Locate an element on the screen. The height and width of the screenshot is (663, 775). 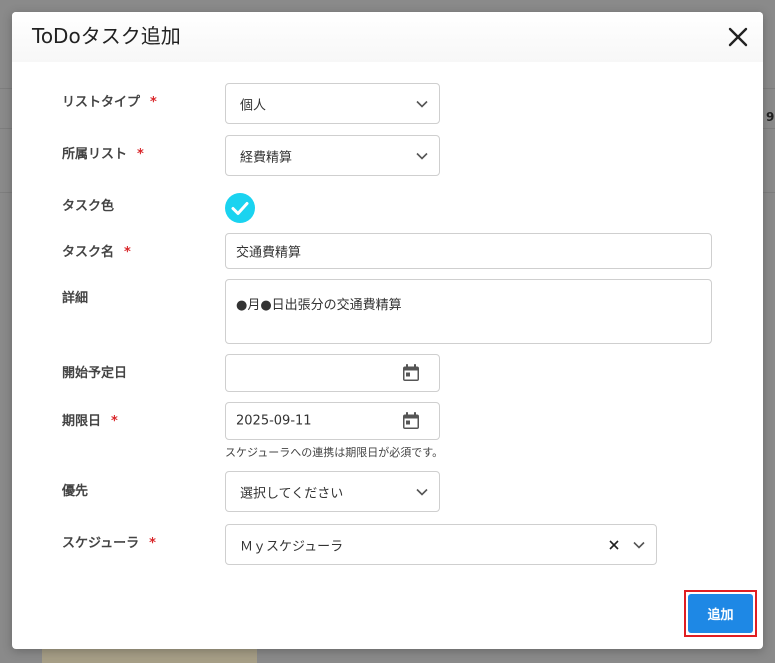
scheduler-value: Ｍｙスケジューラ is located at coordinates (292, 546).